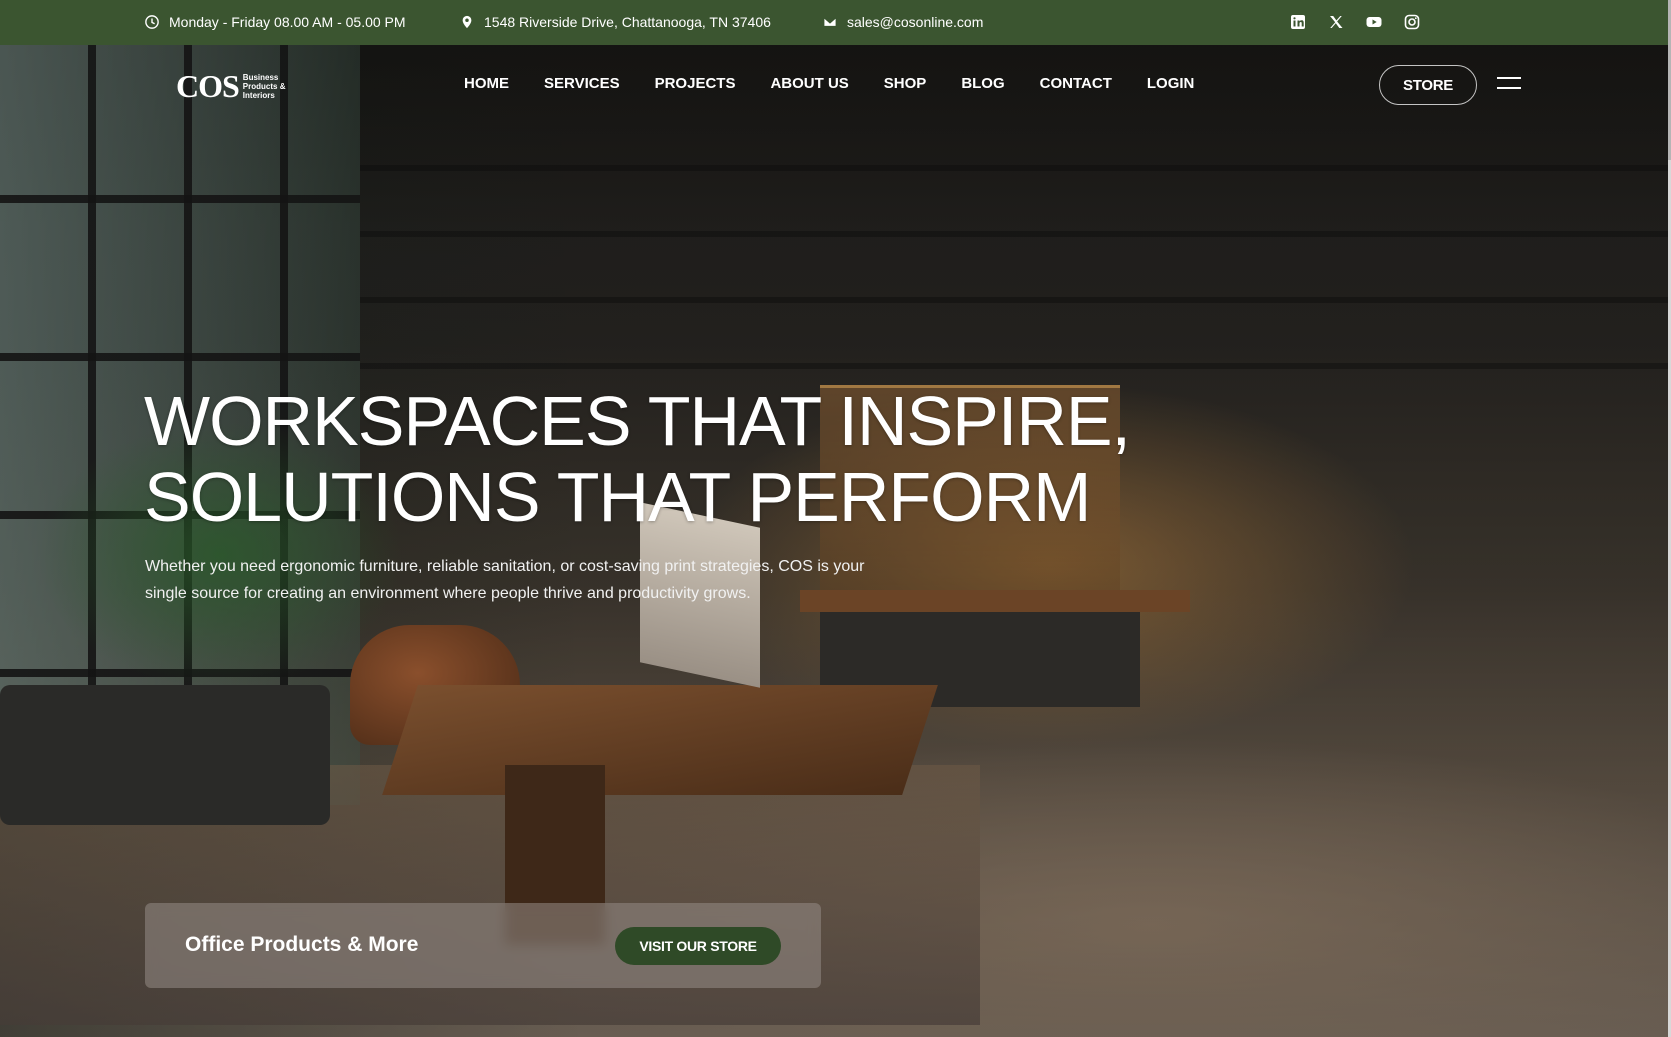 This screenshot has width=1671, height=1037. What do you see at coordinates (698, 946) in the screenshot?
I see `visit-store-button: VISIT OUR STORE` at bounding box center [698, 946].